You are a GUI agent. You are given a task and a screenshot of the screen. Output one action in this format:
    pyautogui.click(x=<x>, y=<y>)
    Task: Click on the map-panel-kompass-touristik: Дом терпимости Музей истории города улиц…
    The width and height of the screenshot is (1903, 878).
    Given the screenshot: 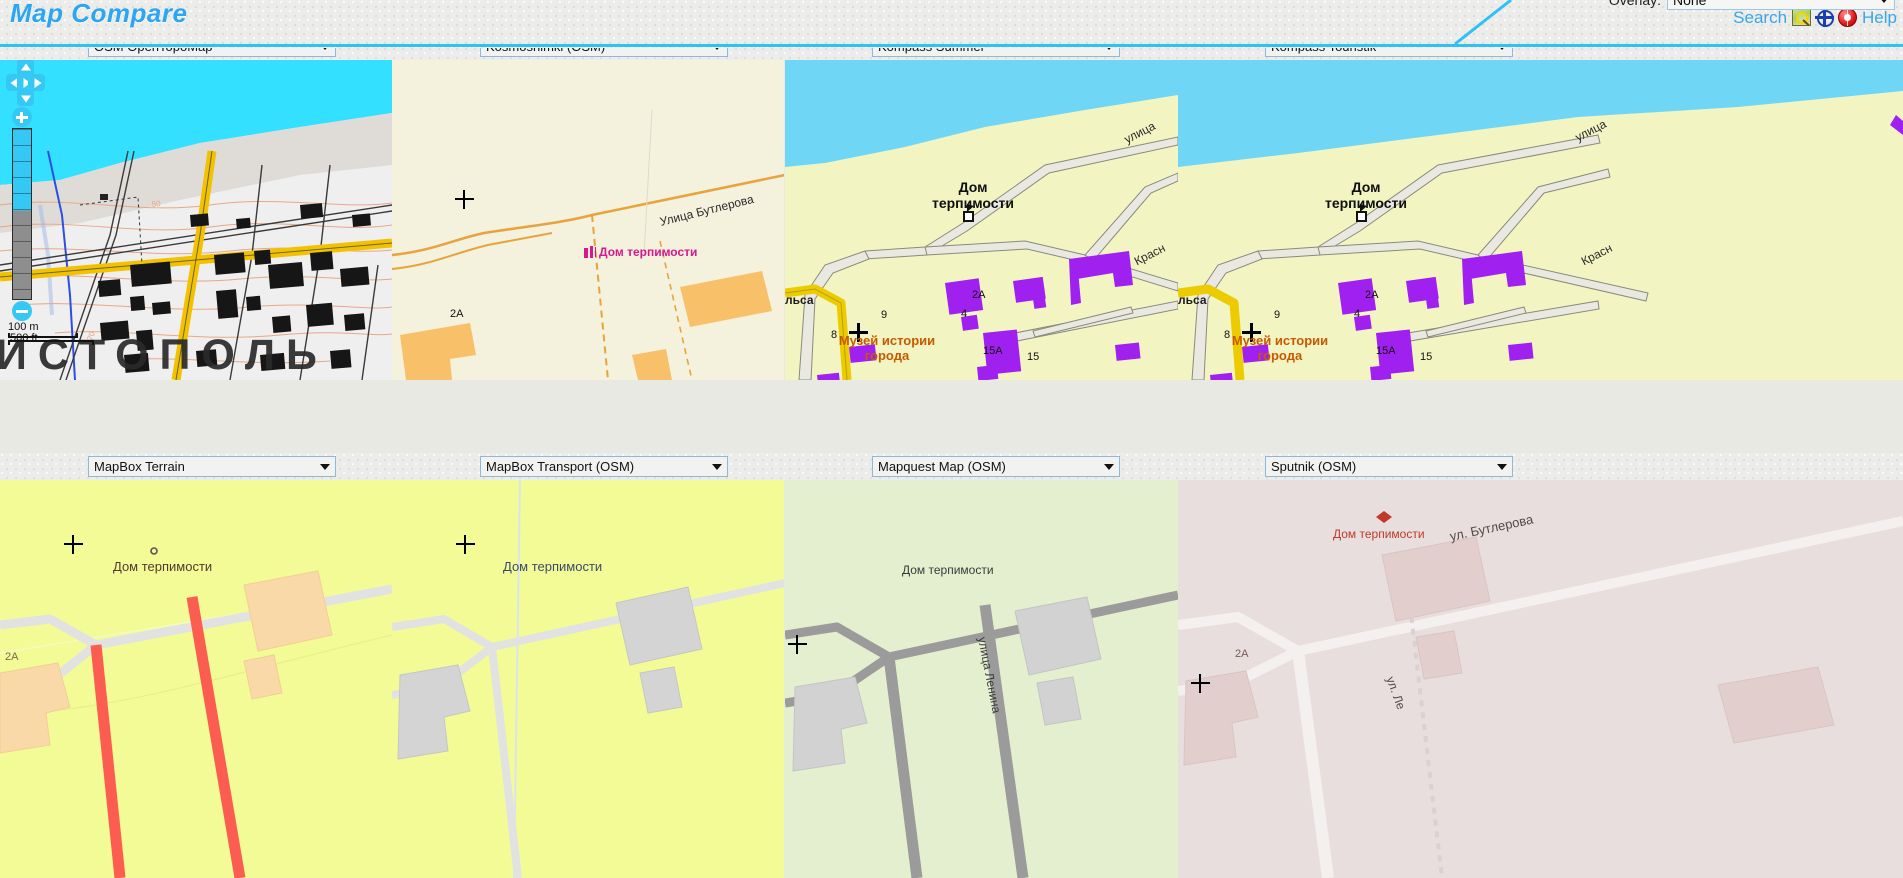 What is the action you would take?
    pyautogui.click(x=1540, y=217)
    